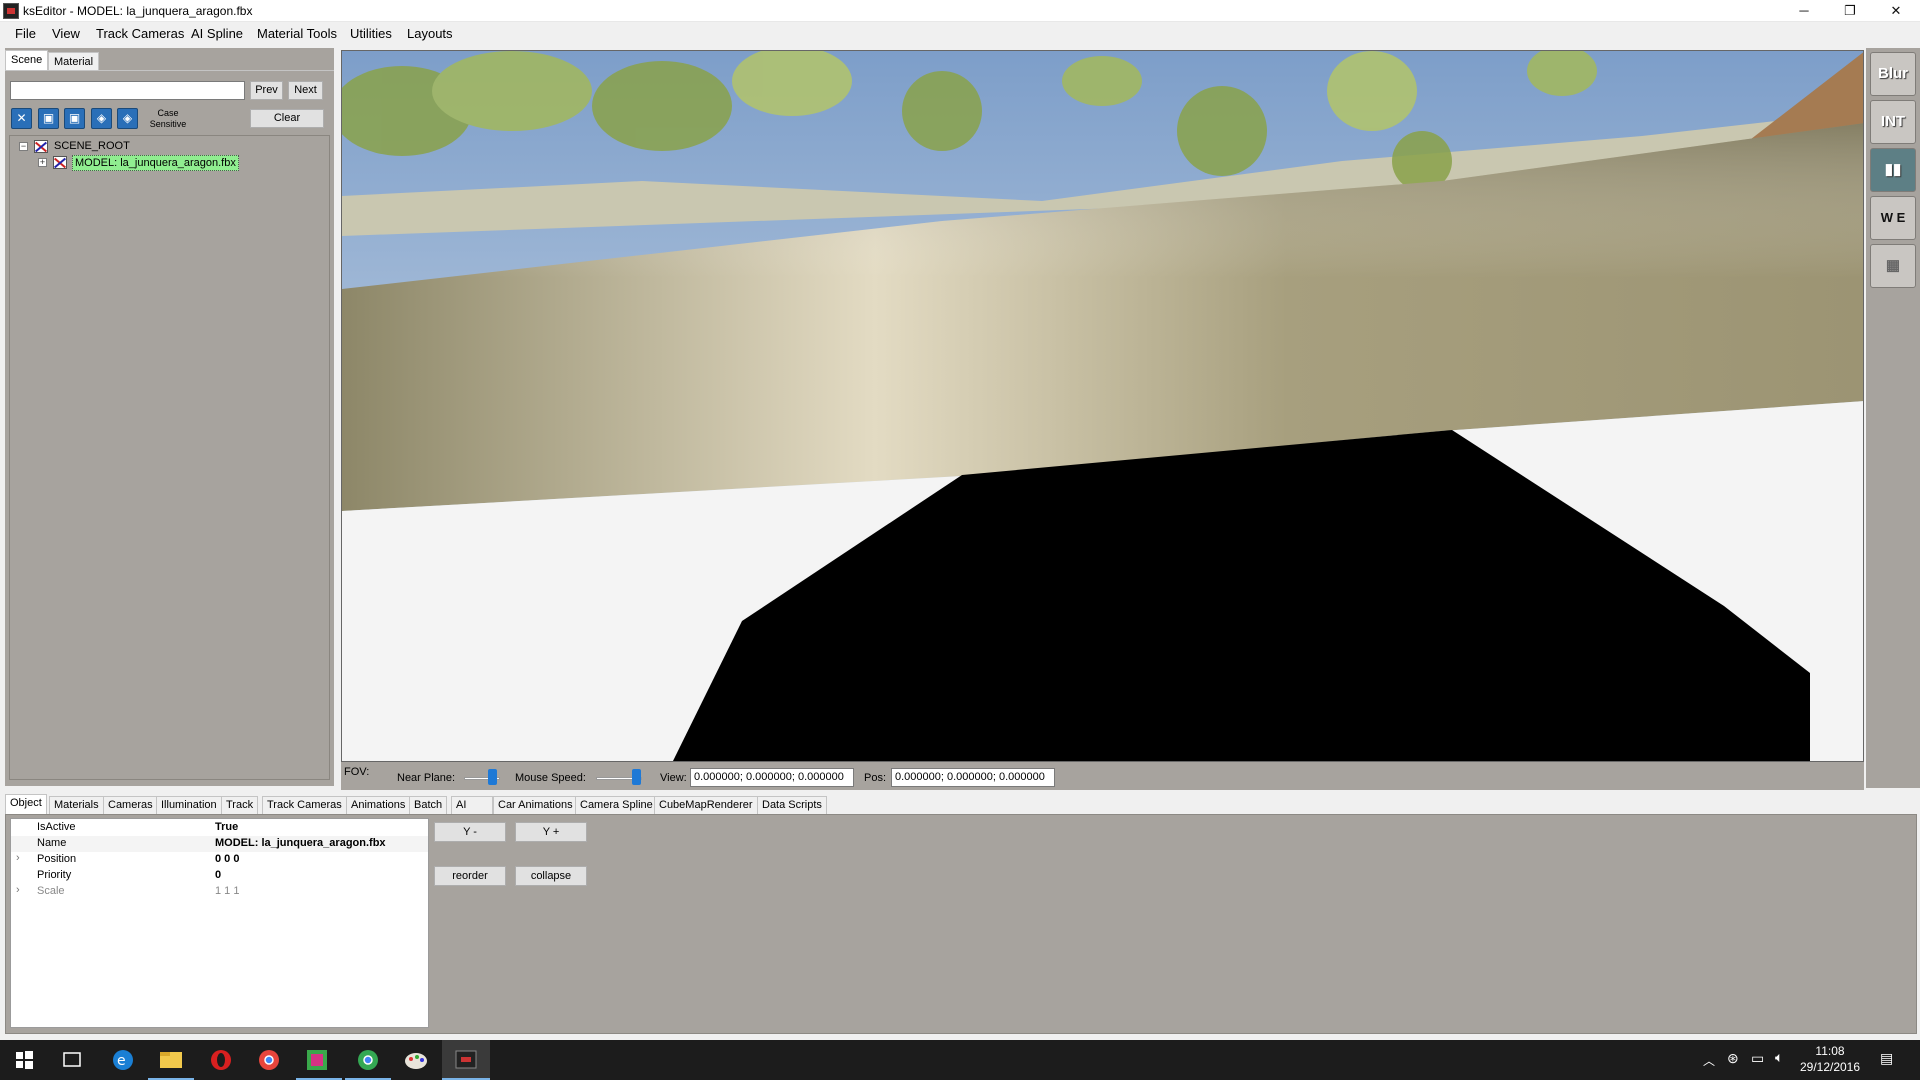 This screenshot has width=1920, height=1080. Describe the element at coordinates (168, 124) in the screenshot. I see `case-label-line2: Sensitive` at that location.